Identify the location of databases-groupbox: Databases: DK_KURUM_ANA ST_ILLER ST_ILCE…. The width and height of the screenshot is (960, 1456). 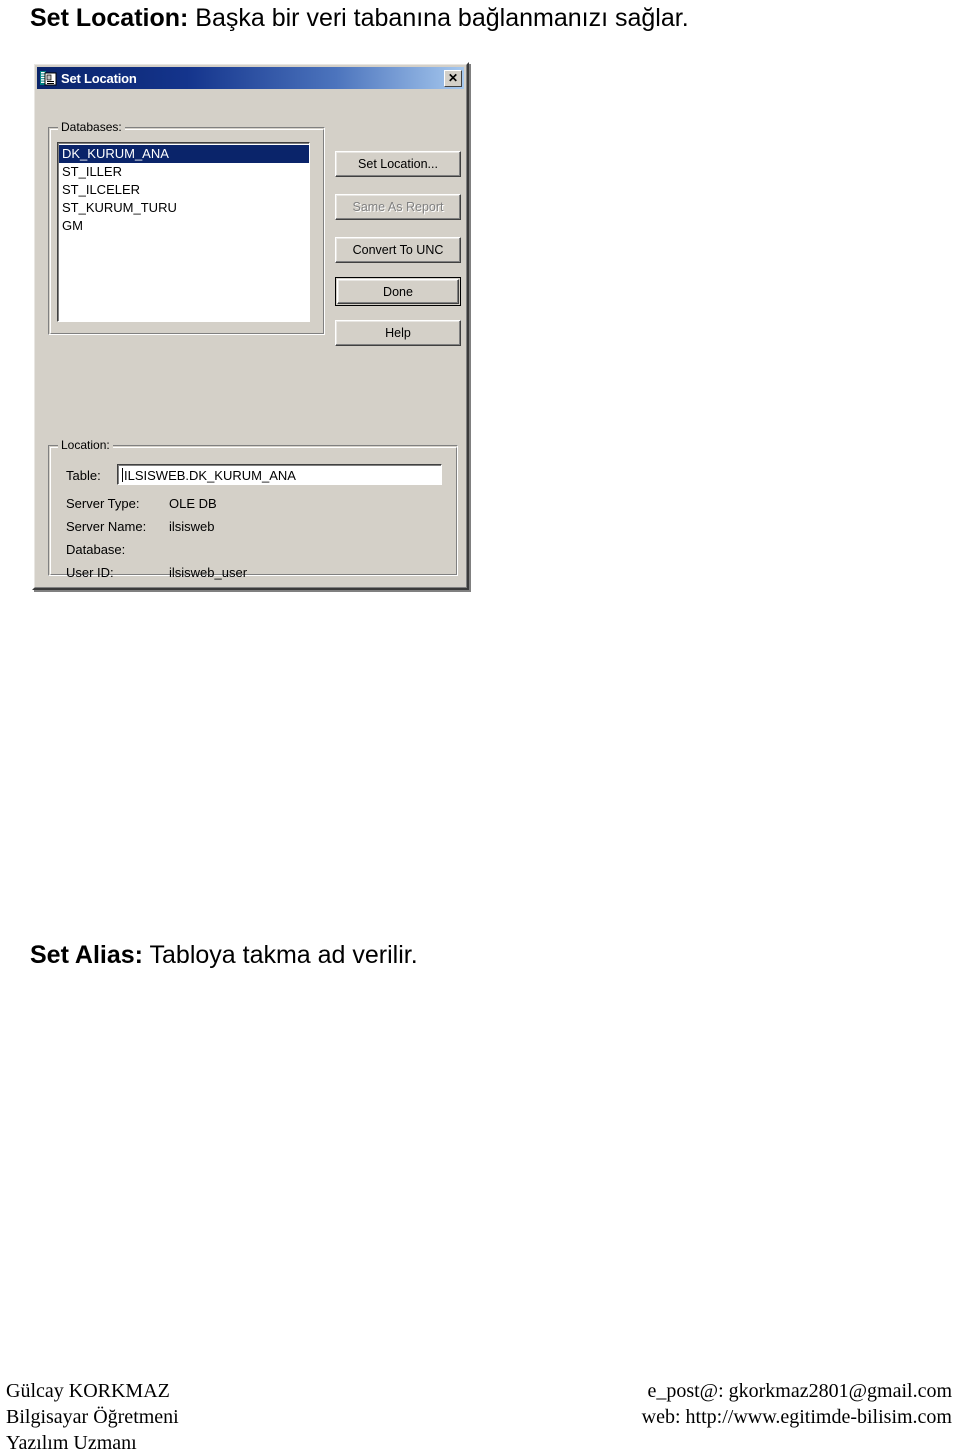
(186, 227).